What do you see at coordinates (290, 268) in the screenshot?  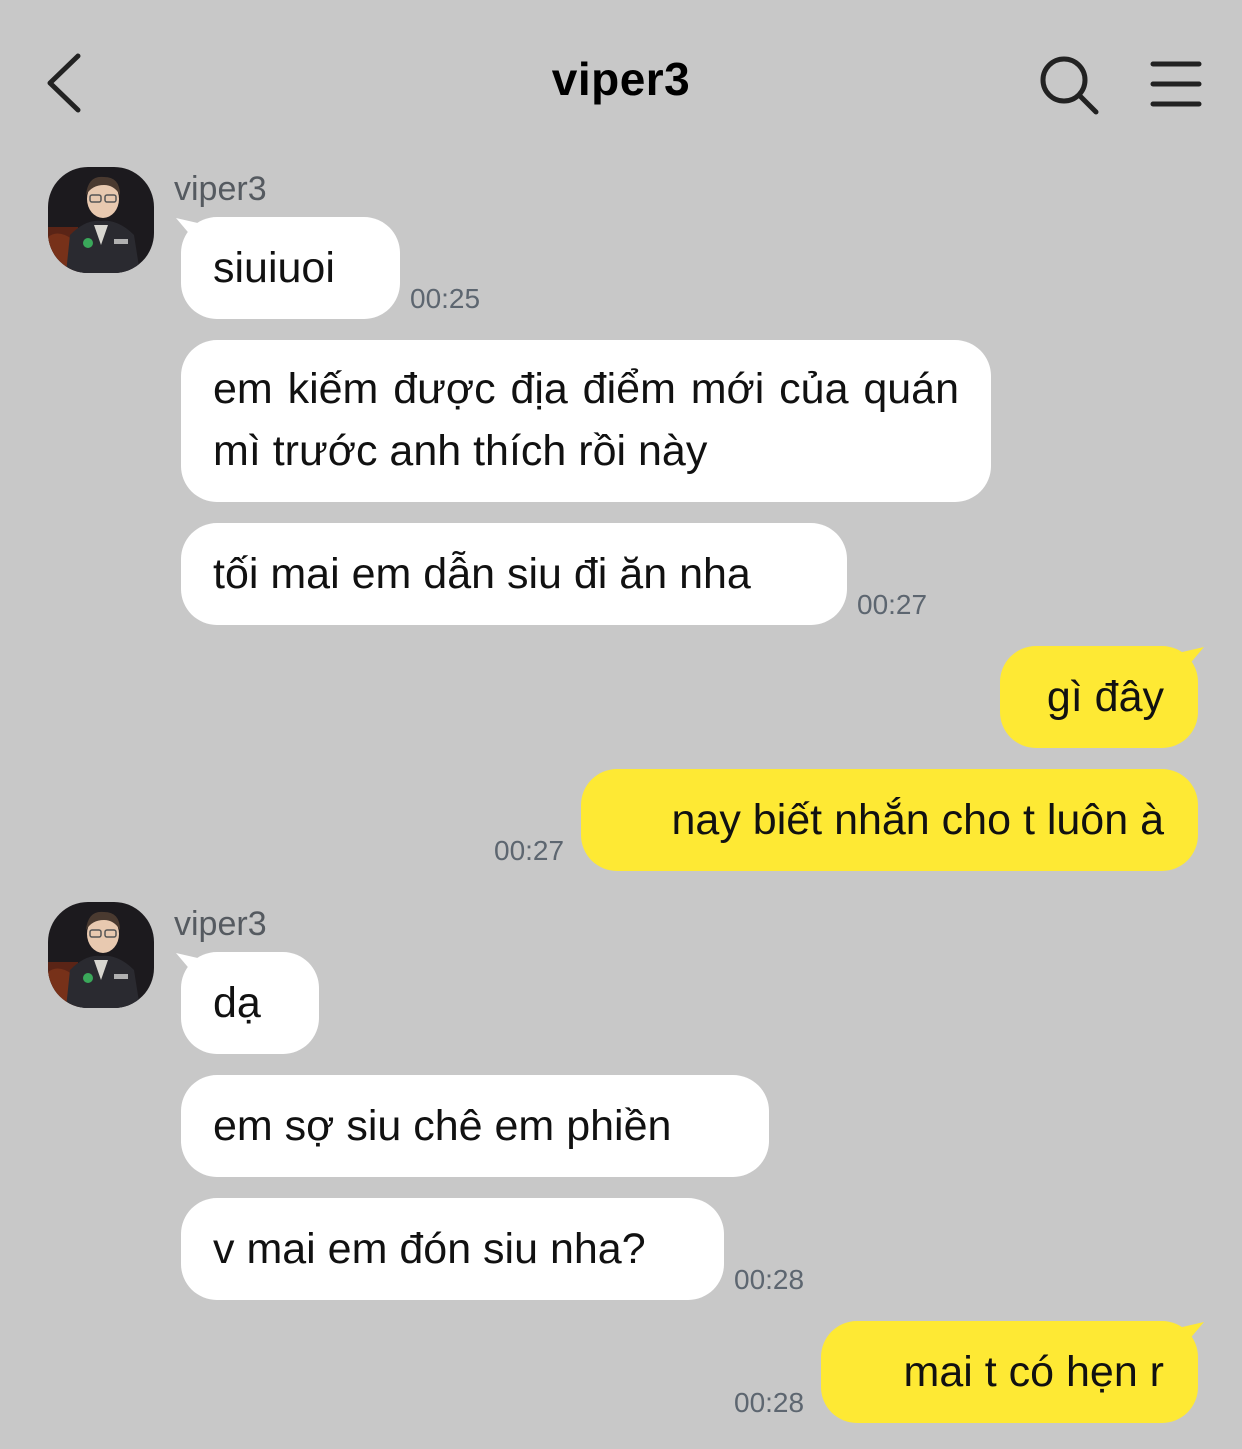 I see `message-bubble: siuiuoi` at bounding box center [290, 268].